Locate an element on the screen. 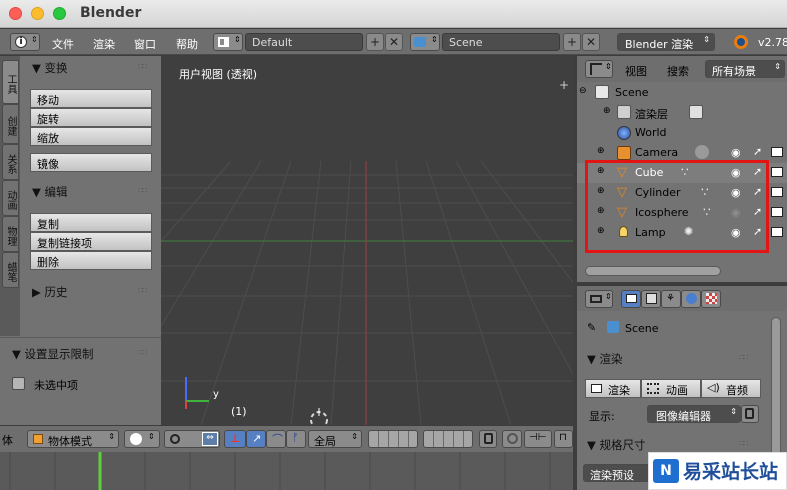  delete-scene-button: ✕ is located at coordinates (591, 42).